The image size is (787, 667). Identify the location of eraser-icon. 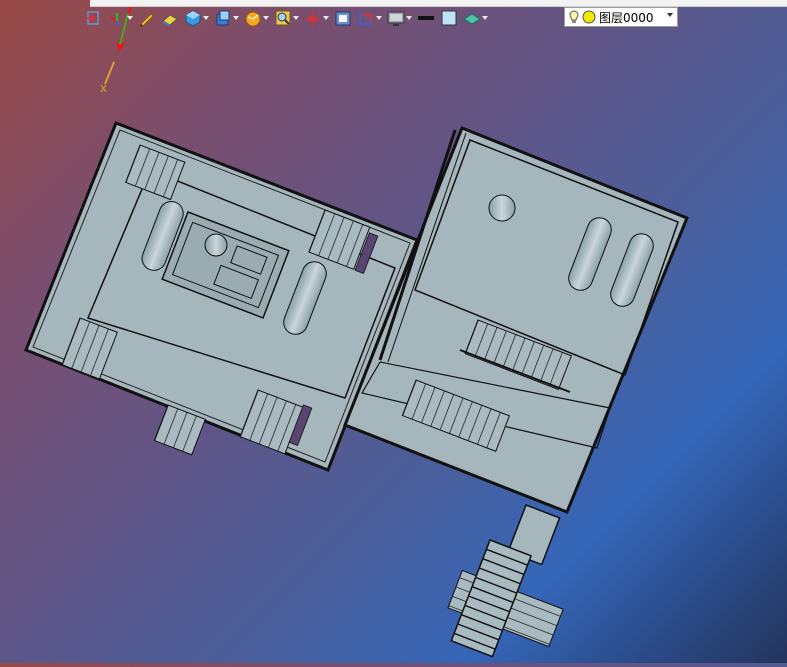
(170, 20).